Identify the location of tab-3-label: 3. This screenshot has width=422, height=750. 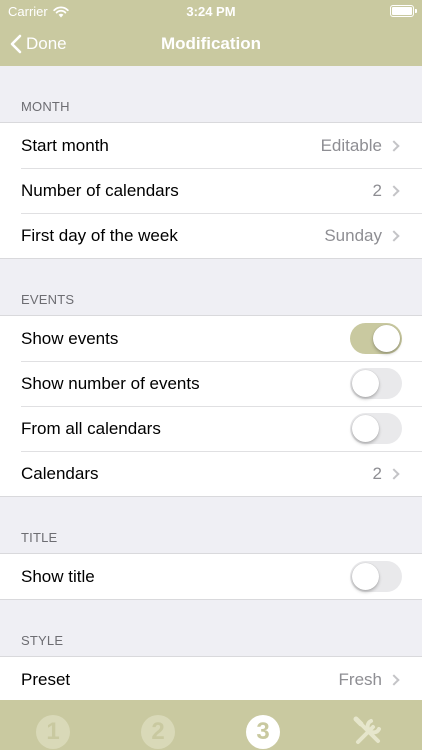
(263, 731).